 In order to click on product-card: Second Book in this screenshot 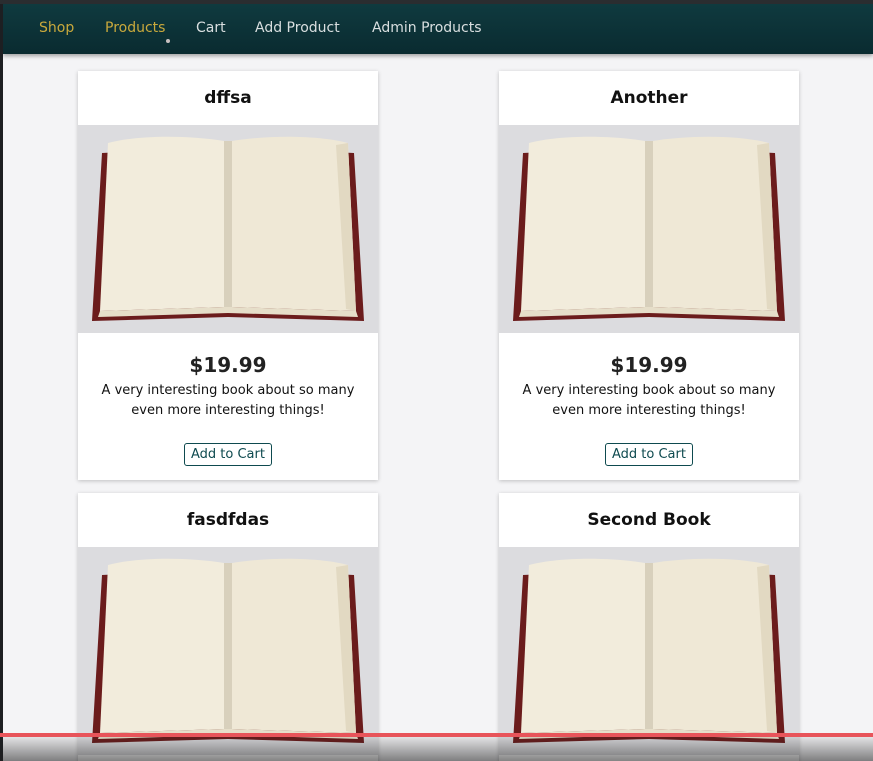, I will do `click(649, 627)`.